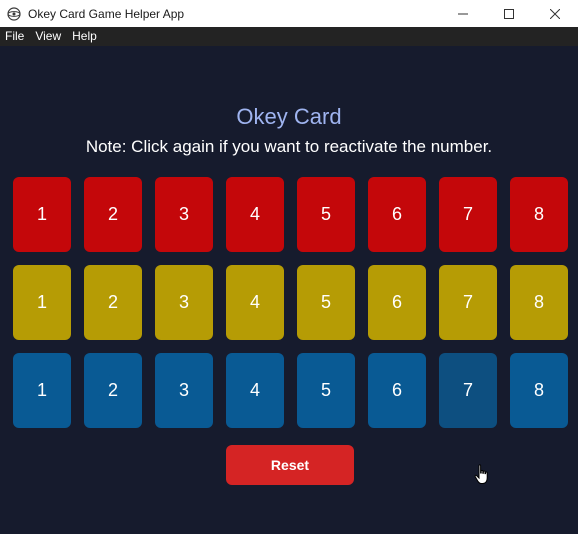 The image size is (578, 534). What do you see at coordinates (290, 390) in the screenshot?
I see `card-row-blue: 1 2 3 4 5 6 7 8` at bounding box center [290, 390].